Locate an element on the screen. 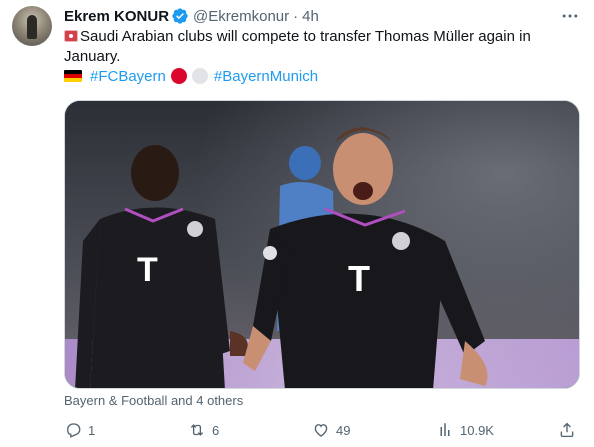  germany-flag-icon is located at coordinates (73, 76).